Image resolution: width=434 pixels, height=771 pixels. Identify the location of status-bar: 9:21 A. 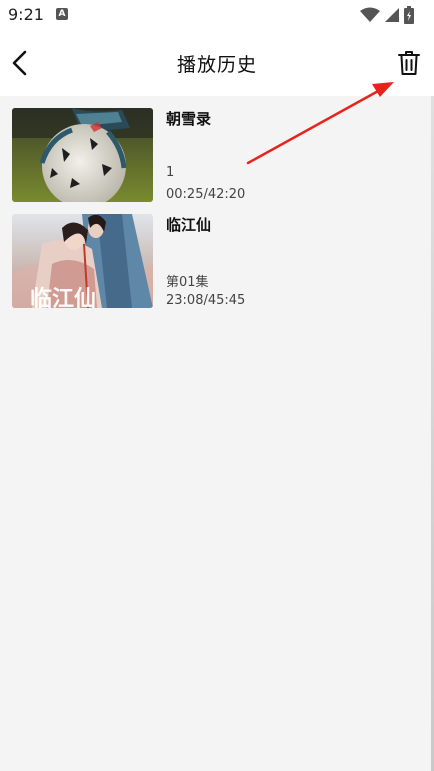
(217, 15).